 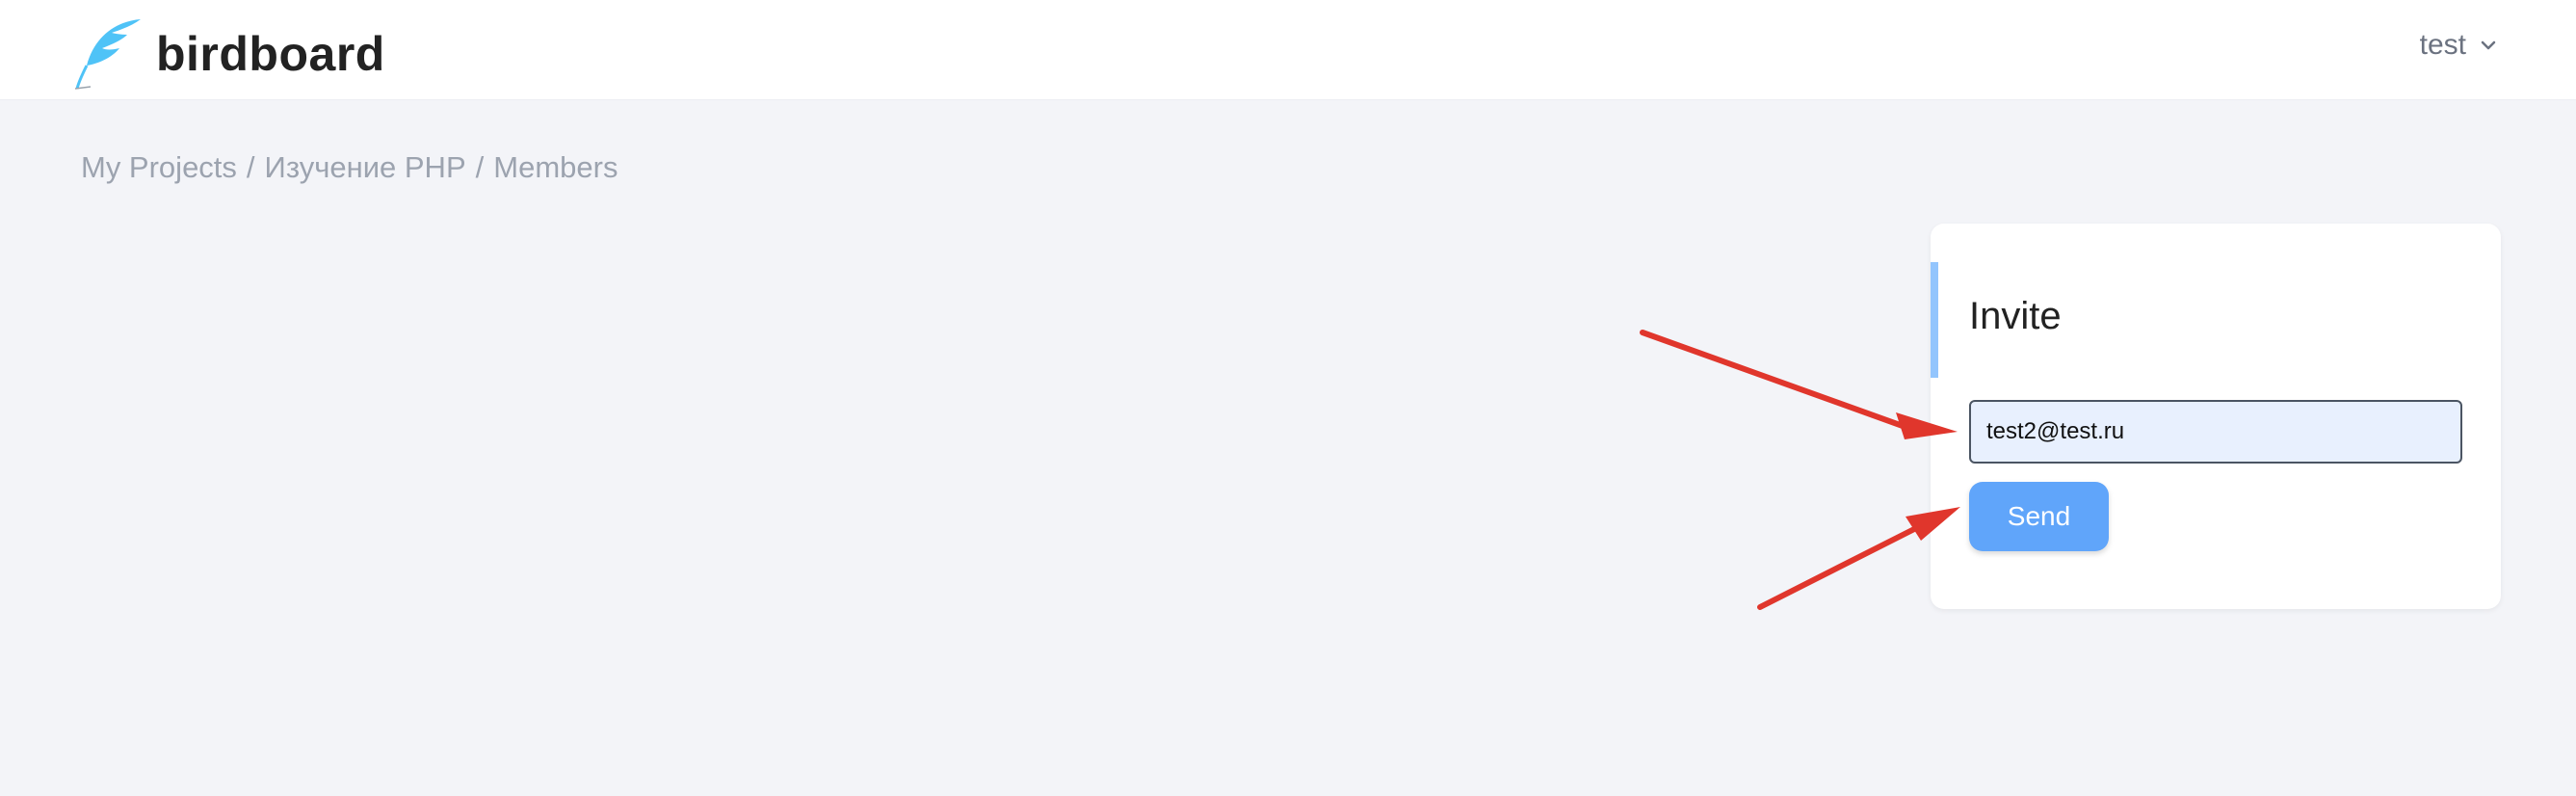 I want to click on breadcrumb-project: Изучение PHP, so click(x=366, y=167).